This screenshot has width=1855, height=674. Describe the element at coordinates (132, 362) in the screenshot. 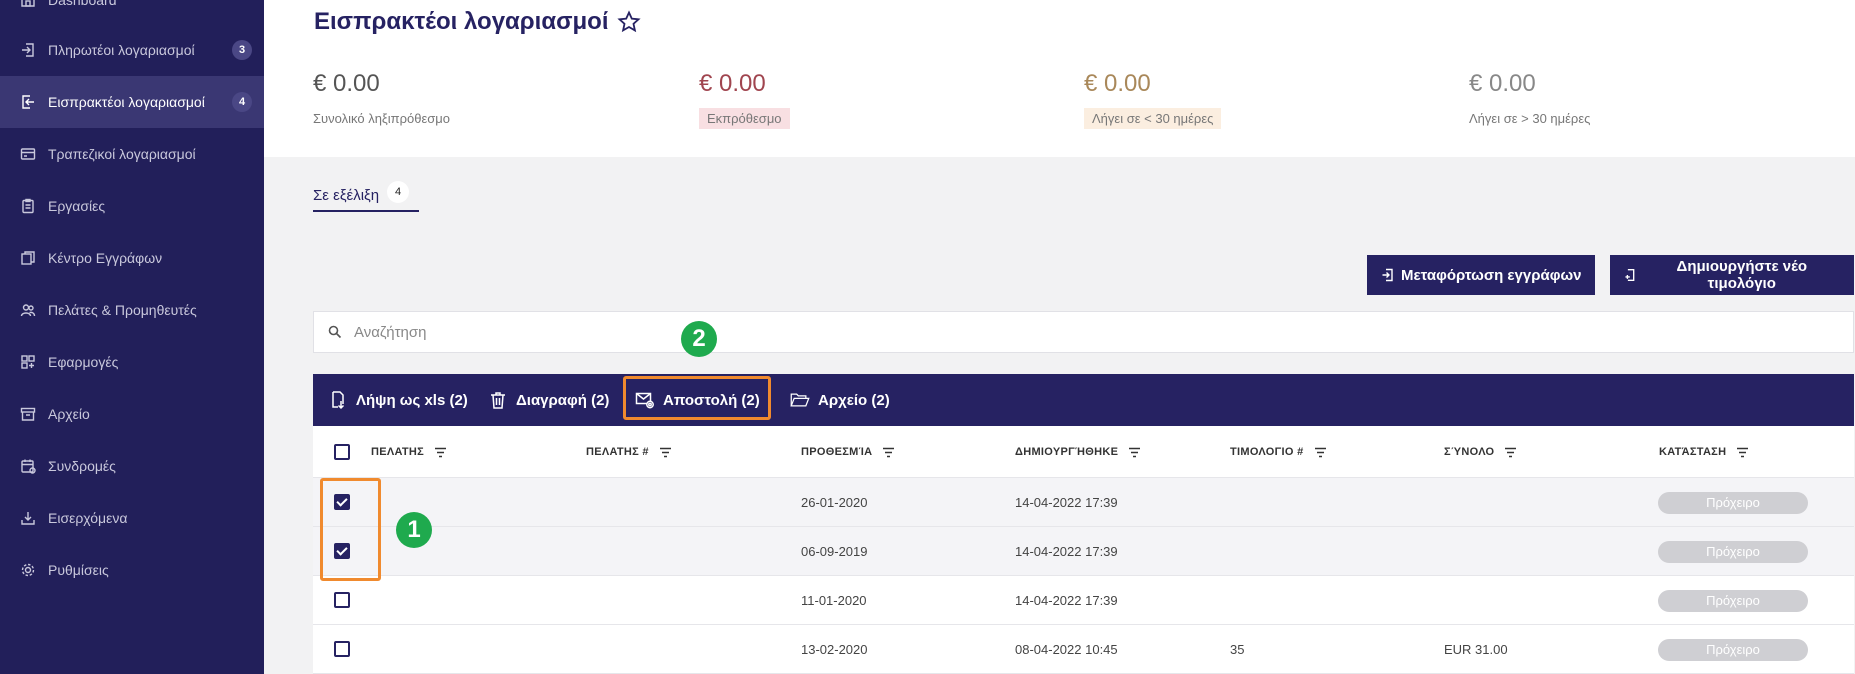

I see `sidebar-item-apps: Εφαρμογές` at that location.